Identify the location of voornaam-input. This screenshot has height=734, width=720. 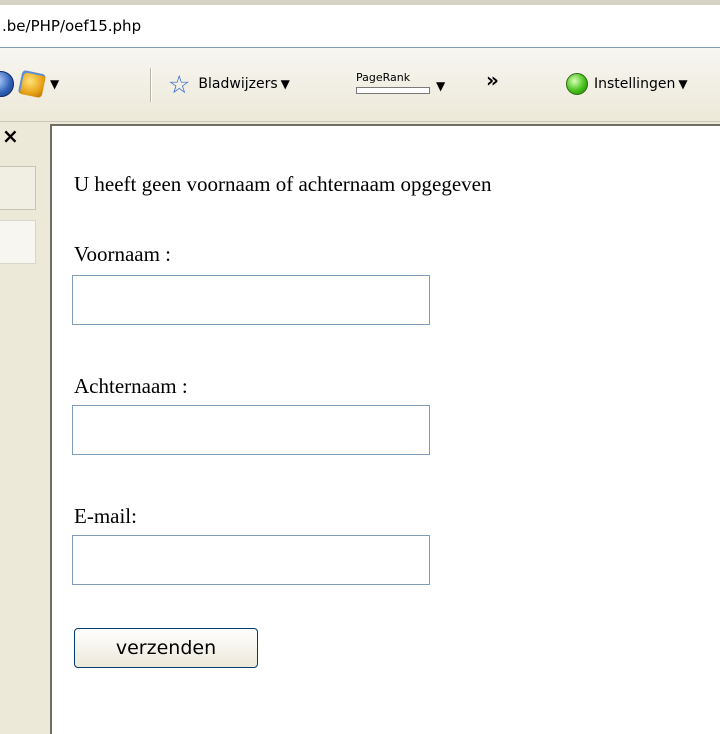
(251, 300).